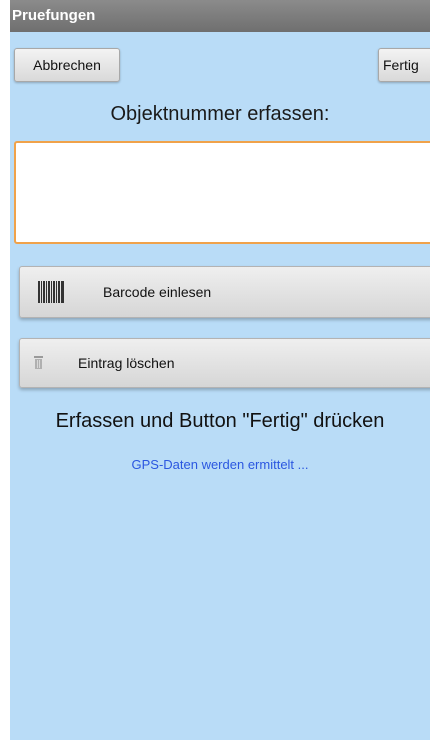  What do you see at coordinates (126, 363) in the screenshot?
I see `delete-entry-label: Eintrag löschen` at bounding box center [126, 363].